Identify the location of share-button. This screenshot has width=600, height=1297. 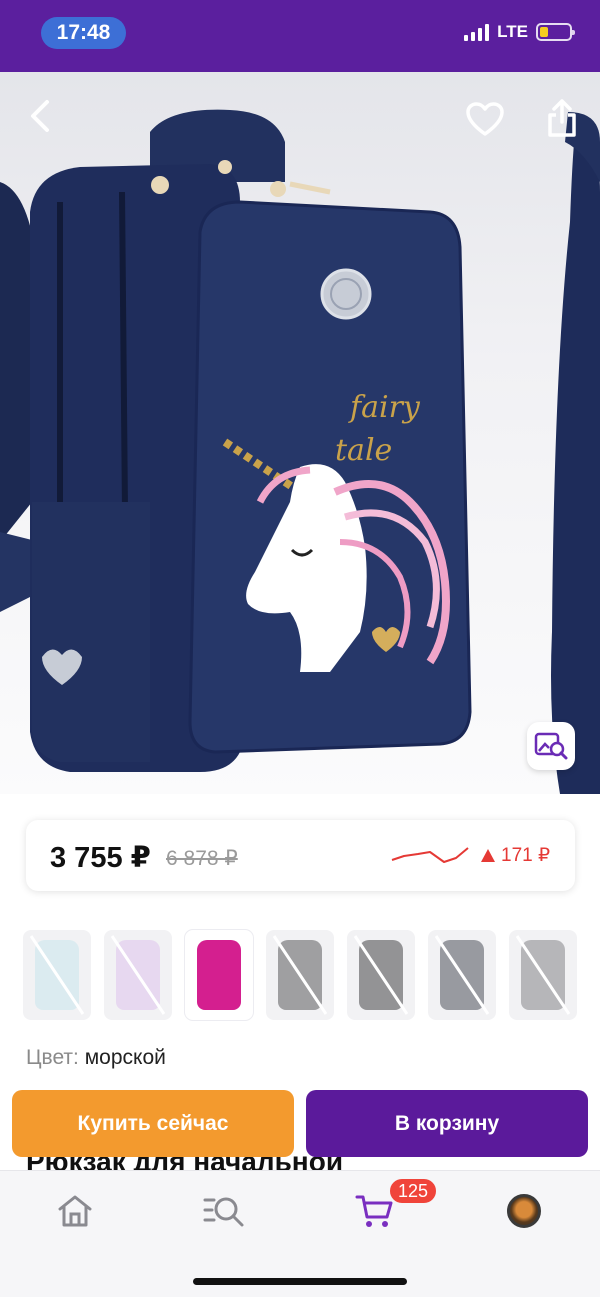
(562, 118).